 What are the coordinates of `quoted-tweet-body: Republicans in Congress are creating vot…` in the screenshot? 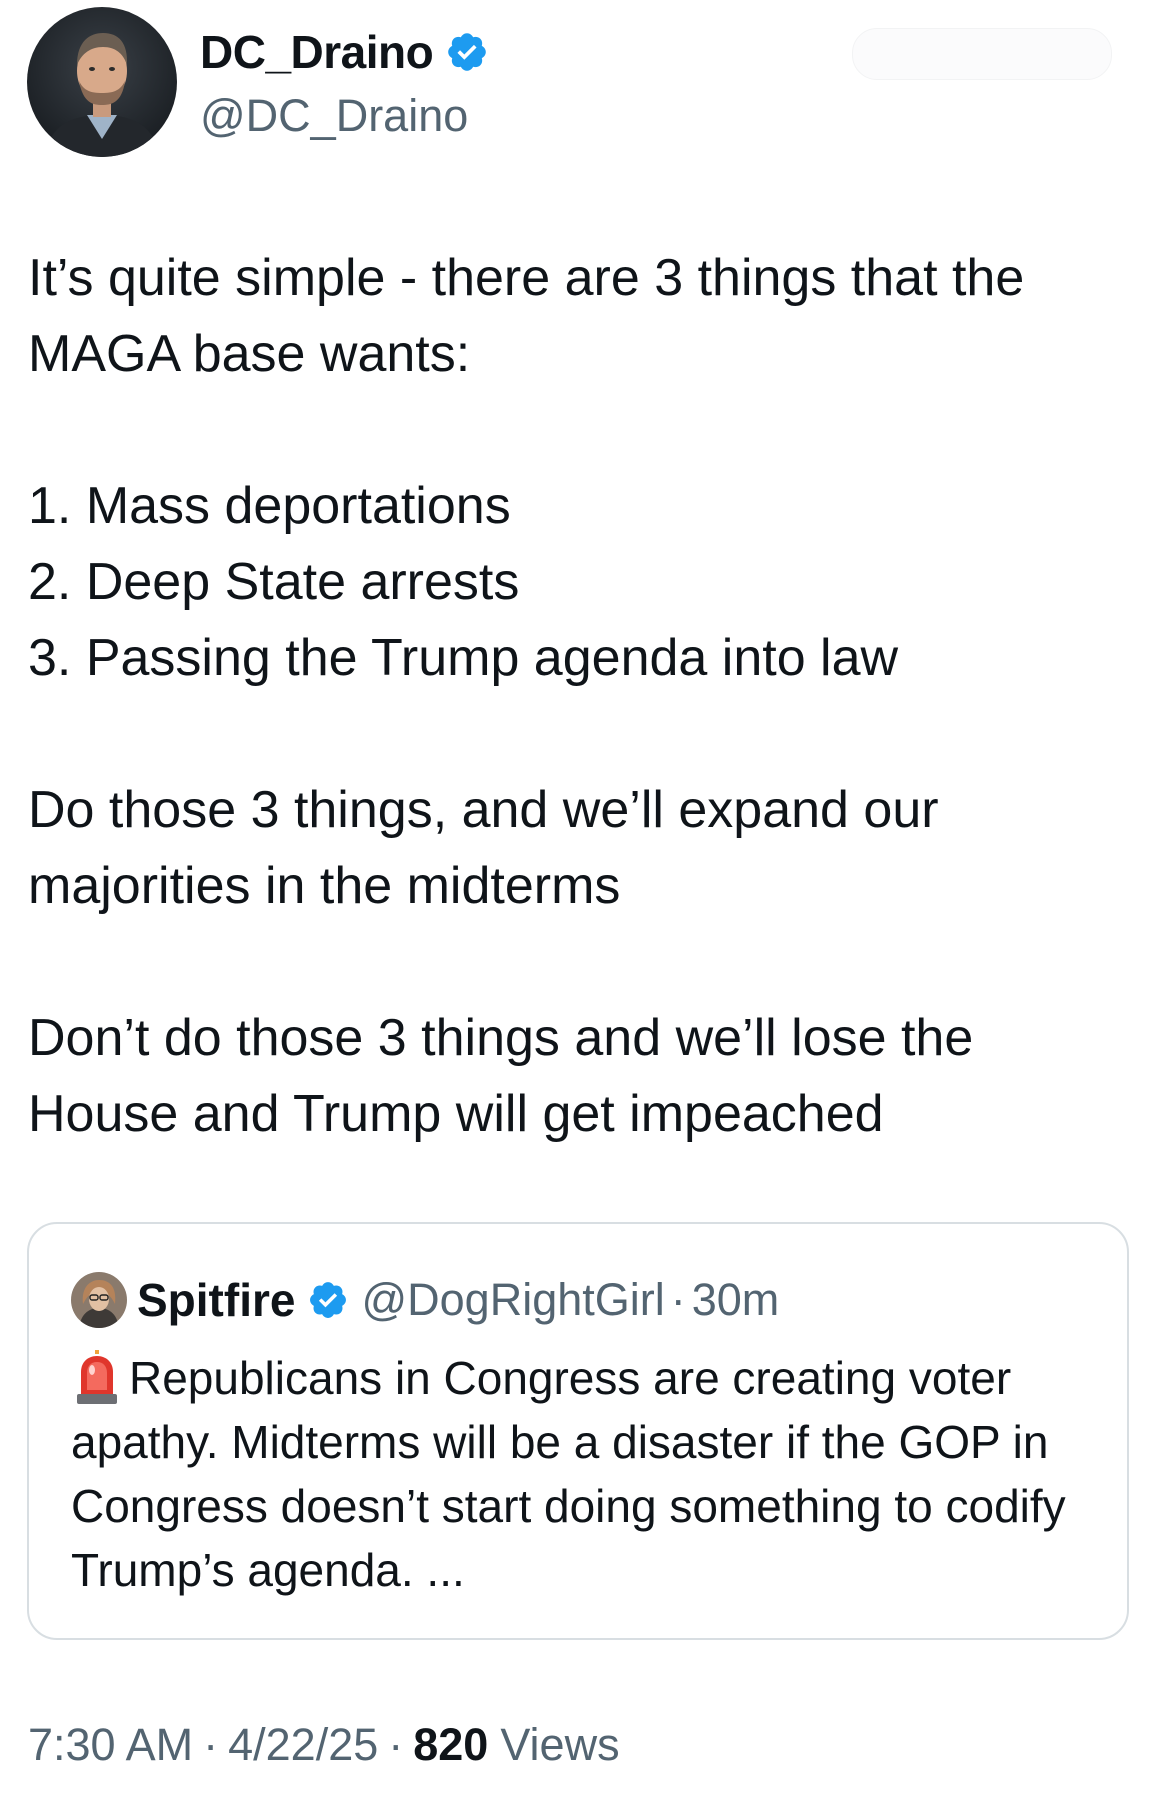 It's located at (568, 1474).